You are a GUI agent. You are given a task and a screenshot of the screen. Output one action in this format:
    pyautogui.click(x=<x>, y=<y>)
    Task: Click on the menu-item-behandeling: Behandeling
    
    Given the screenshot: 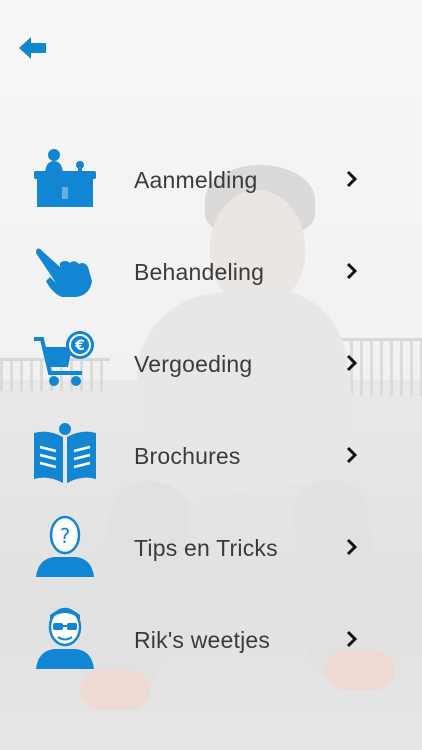 What is the action you would take?
    pyautogui.click(x=211, y=273)
    